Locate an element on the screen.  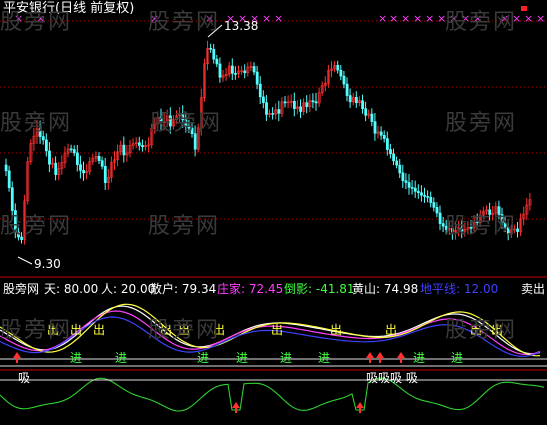
sell-label: 卖出 is located at coordinates (533, 289).